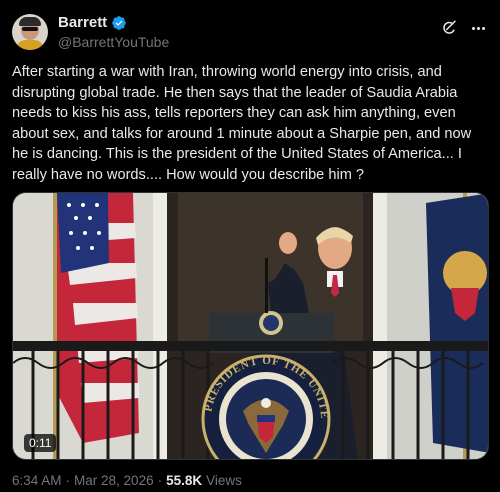 Image resolution: width=500 pixels, height=492 pixels. I want to click on tweet-date: Mar 28, 2026, so click(114, 480).